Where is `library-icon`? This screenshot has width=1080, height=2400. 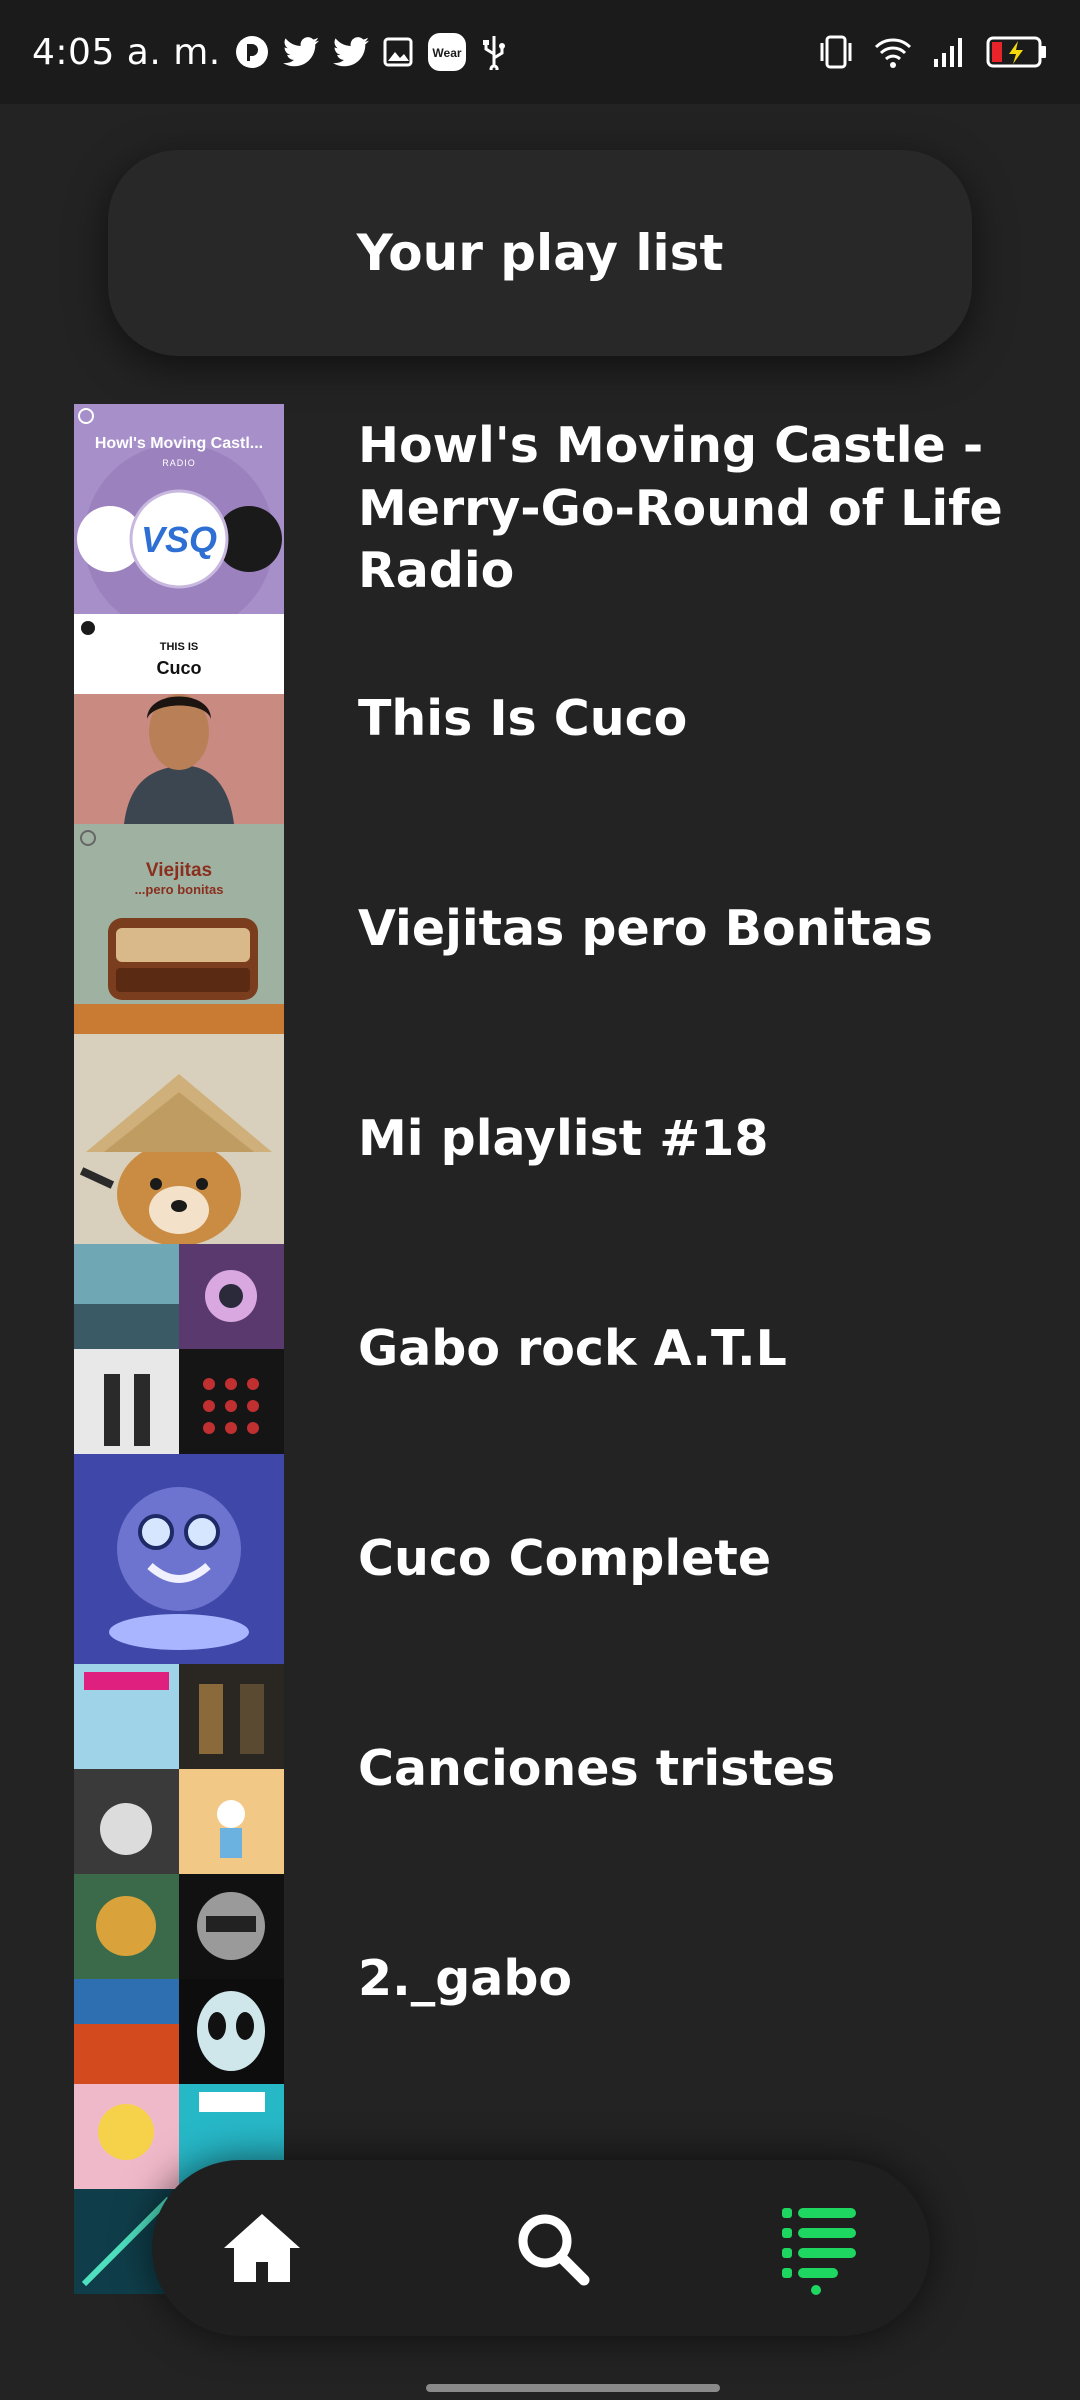
library-icon is located at coordinates (820, 2248).